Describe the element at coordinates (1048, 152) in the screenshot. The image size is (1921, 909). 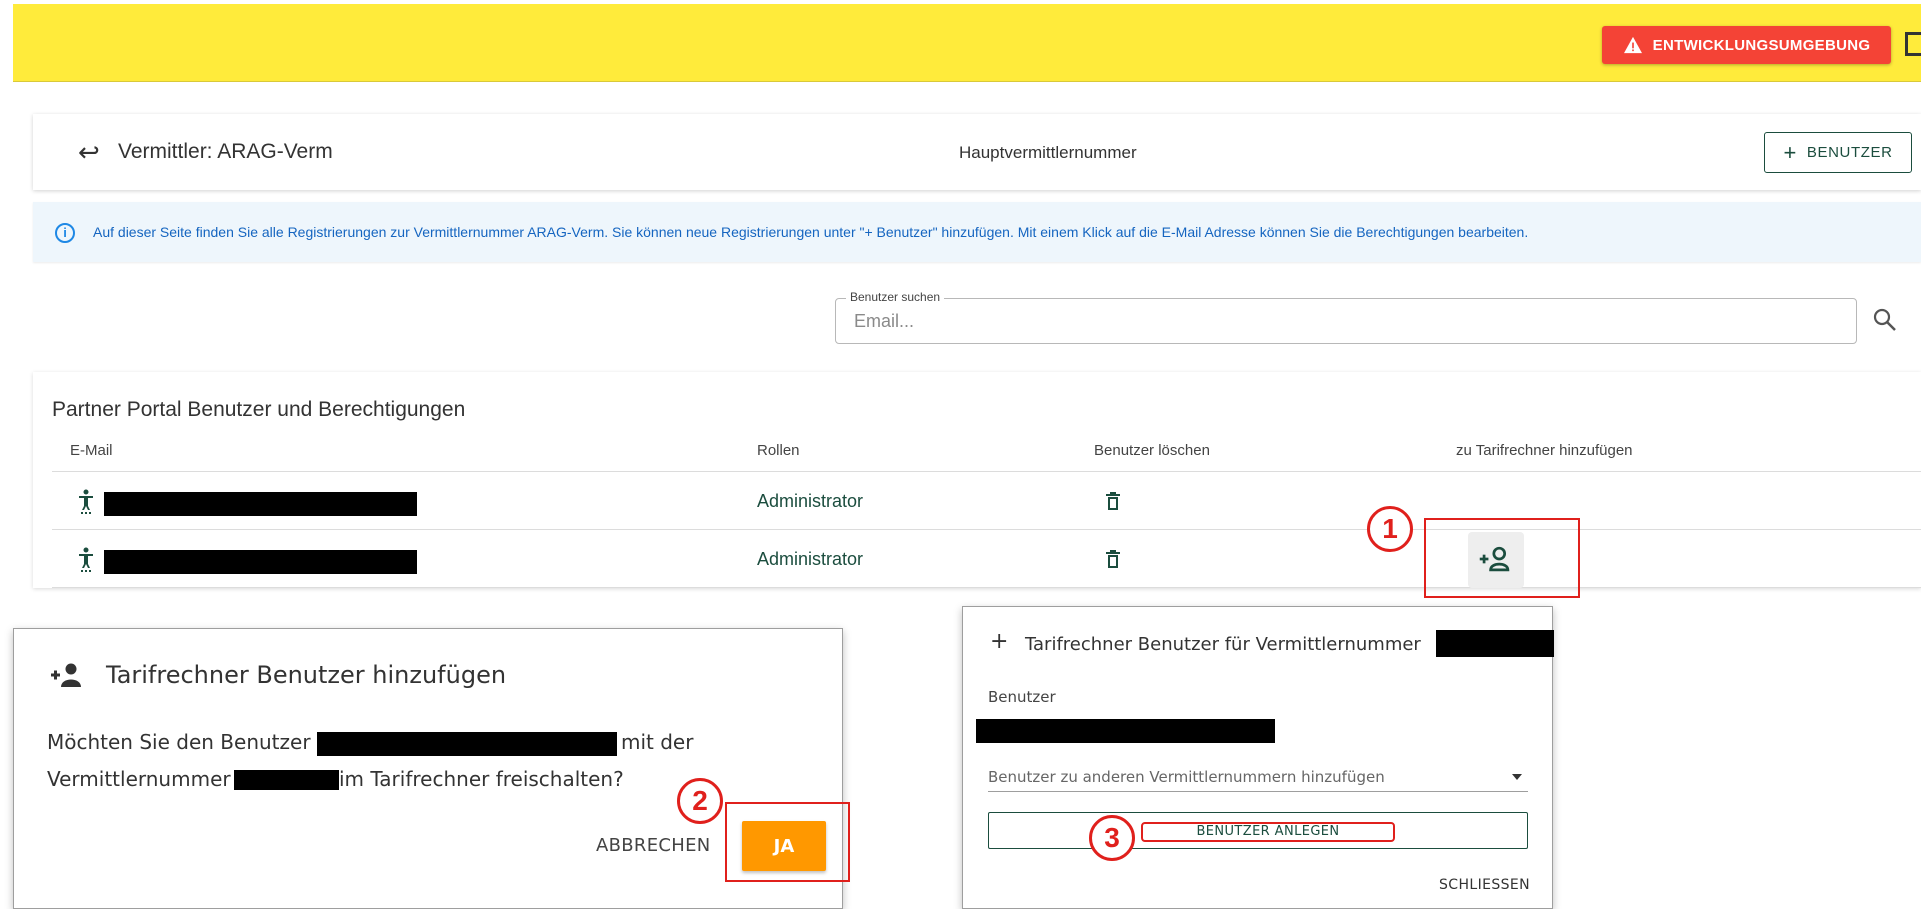
I see `main-broker-number-label: Hauptvermittlernummer` at that location.